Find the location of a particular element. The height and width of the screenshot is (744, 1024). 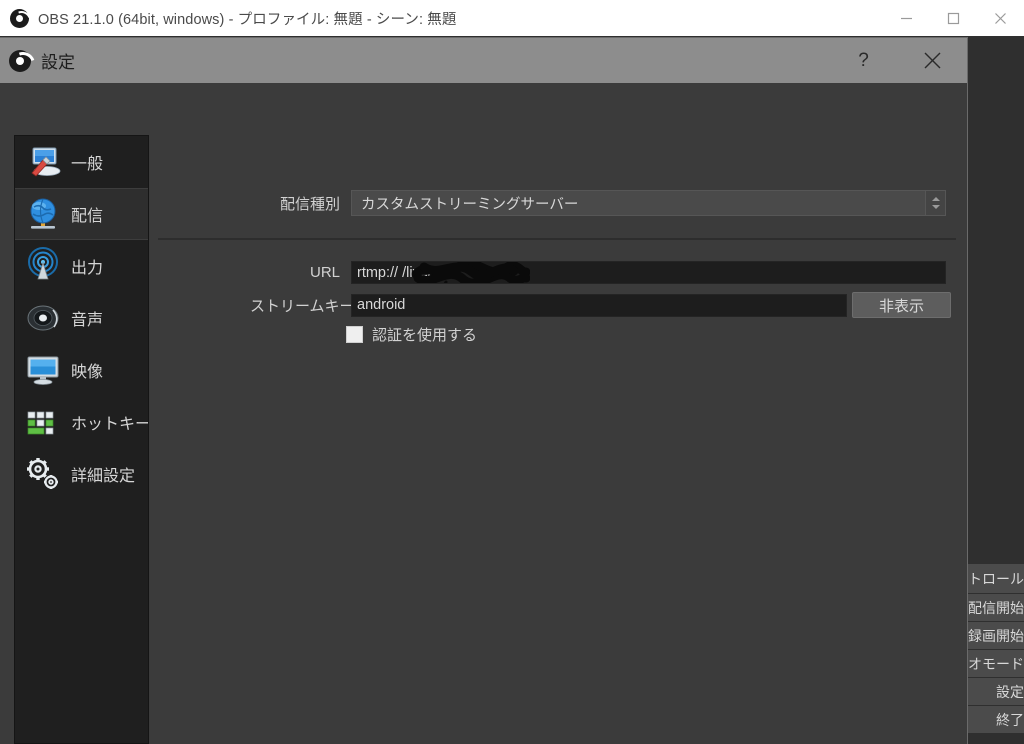

sidebar-item-advanced: 詳細設定 is located at coordinates (81, 474).